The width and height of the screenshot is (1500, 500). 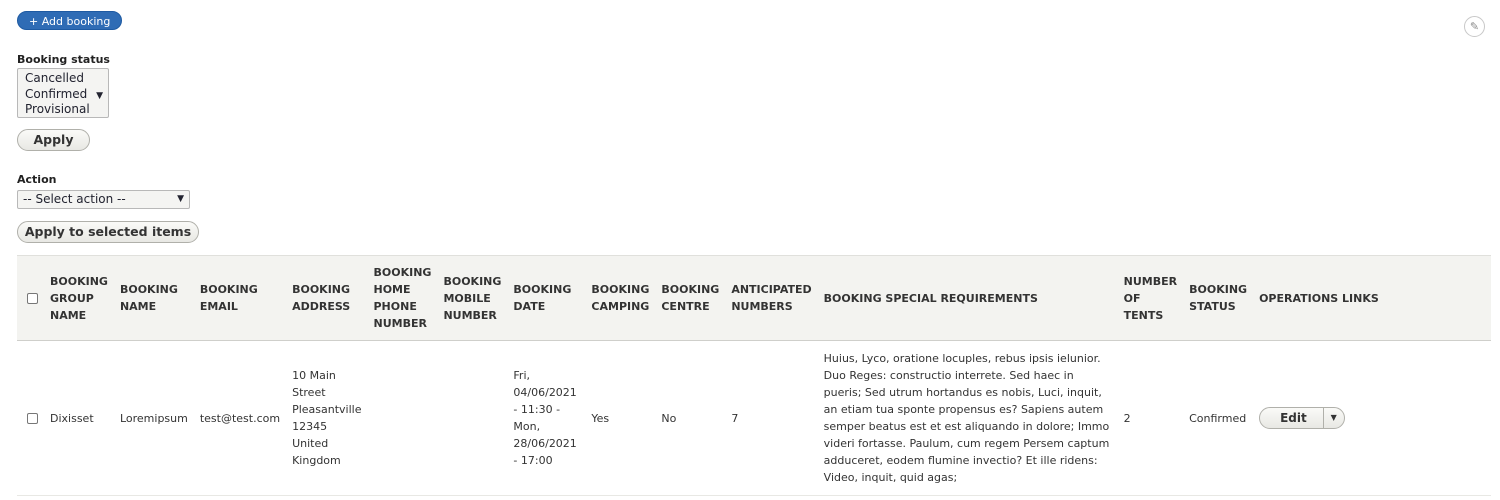 I want to click on edit-page-button: ✎, so click(x=1474, y=26).